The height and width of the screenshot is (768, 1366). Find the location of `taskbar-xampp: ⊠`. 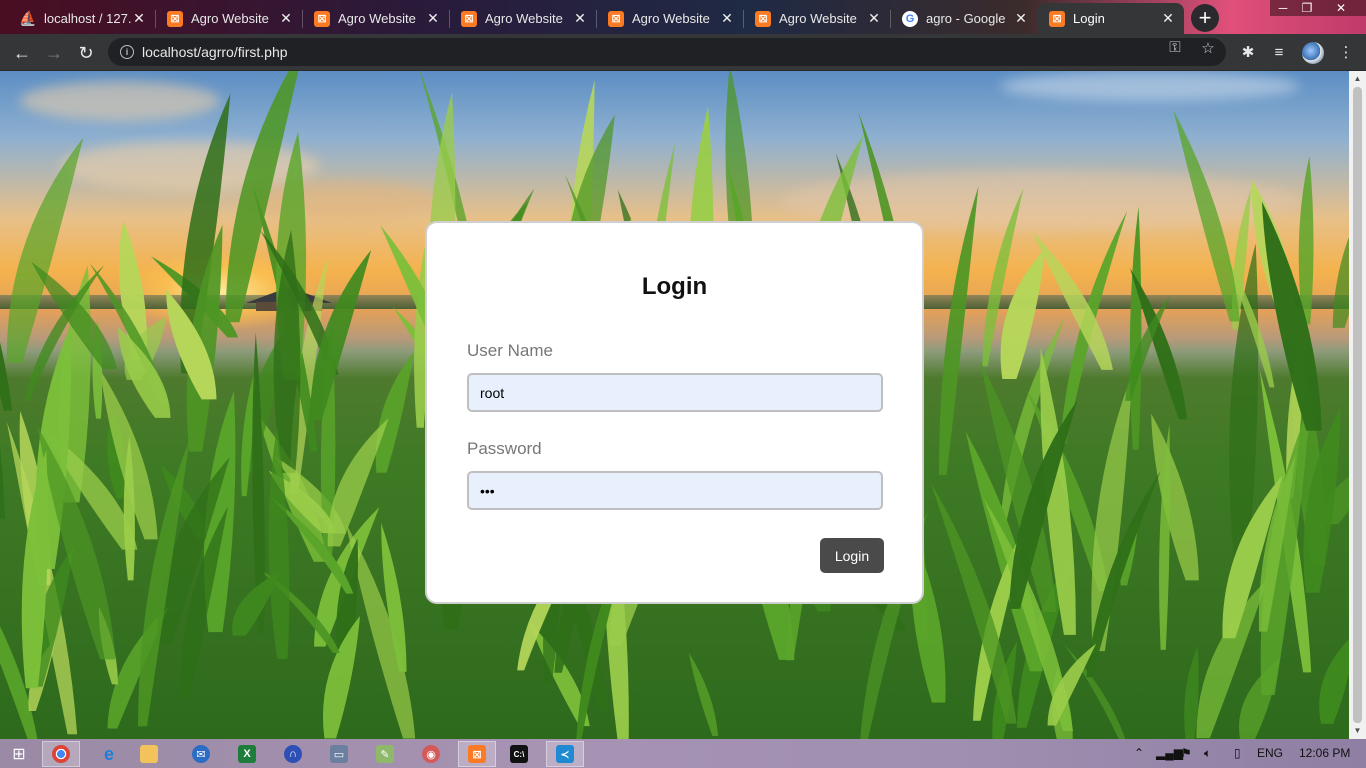

taskbar-xampp: ⊠ is located at coordinates (477, 754).